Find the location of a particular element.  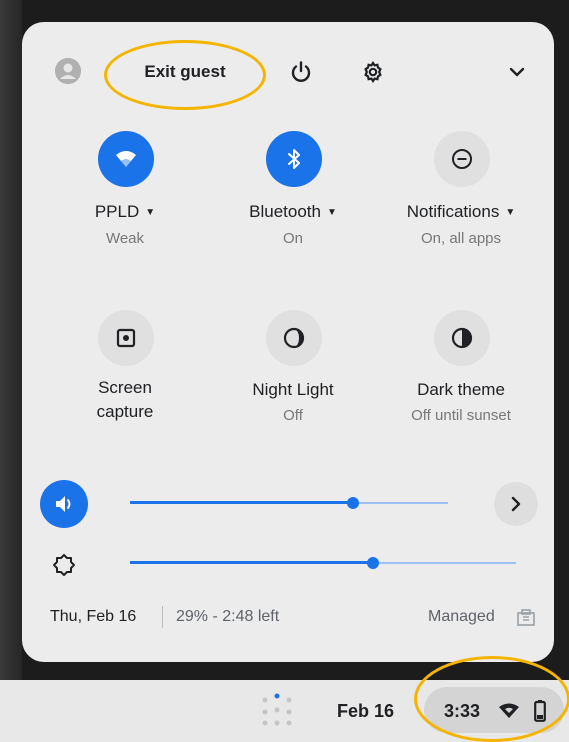

volume-slider is located at coordinates (289, 503).